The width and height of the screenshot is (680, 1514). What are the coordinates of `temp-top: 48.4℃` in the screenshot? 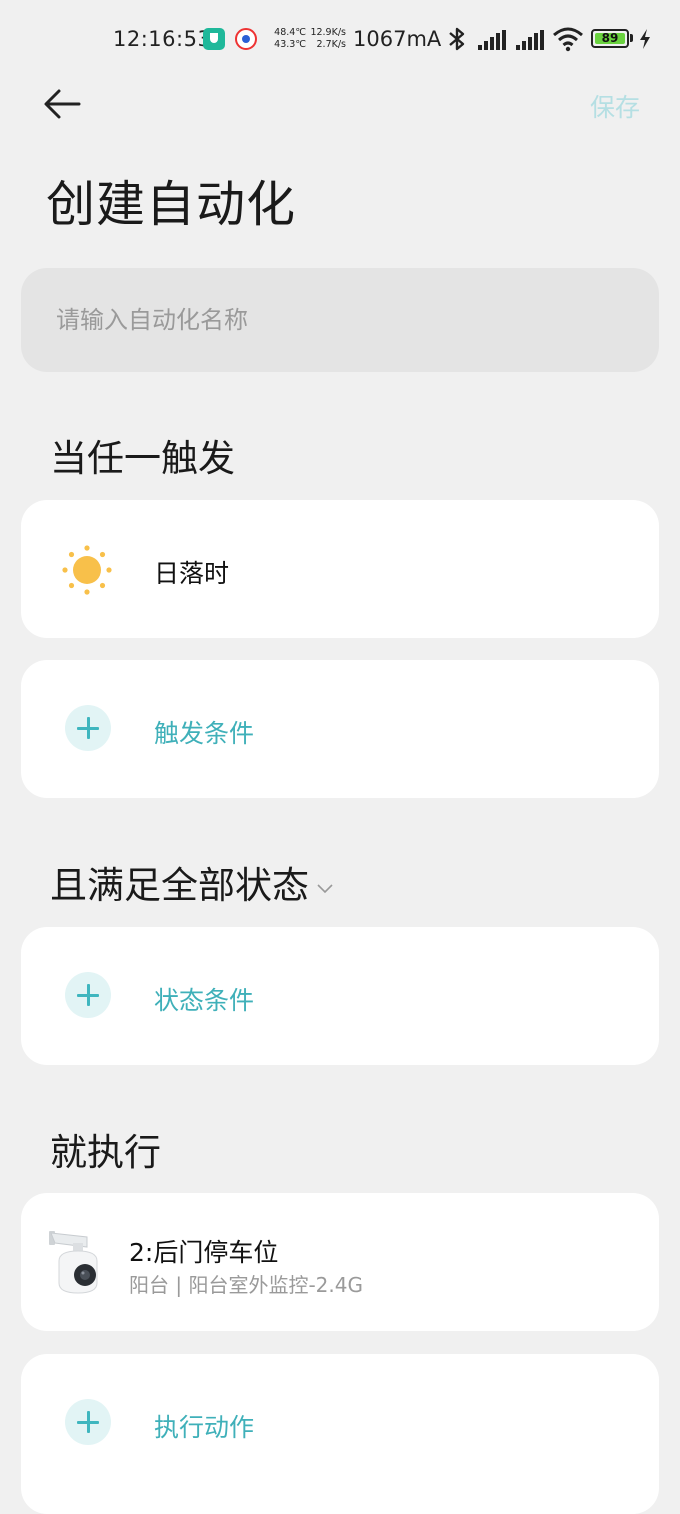 It's located at (290, 32).